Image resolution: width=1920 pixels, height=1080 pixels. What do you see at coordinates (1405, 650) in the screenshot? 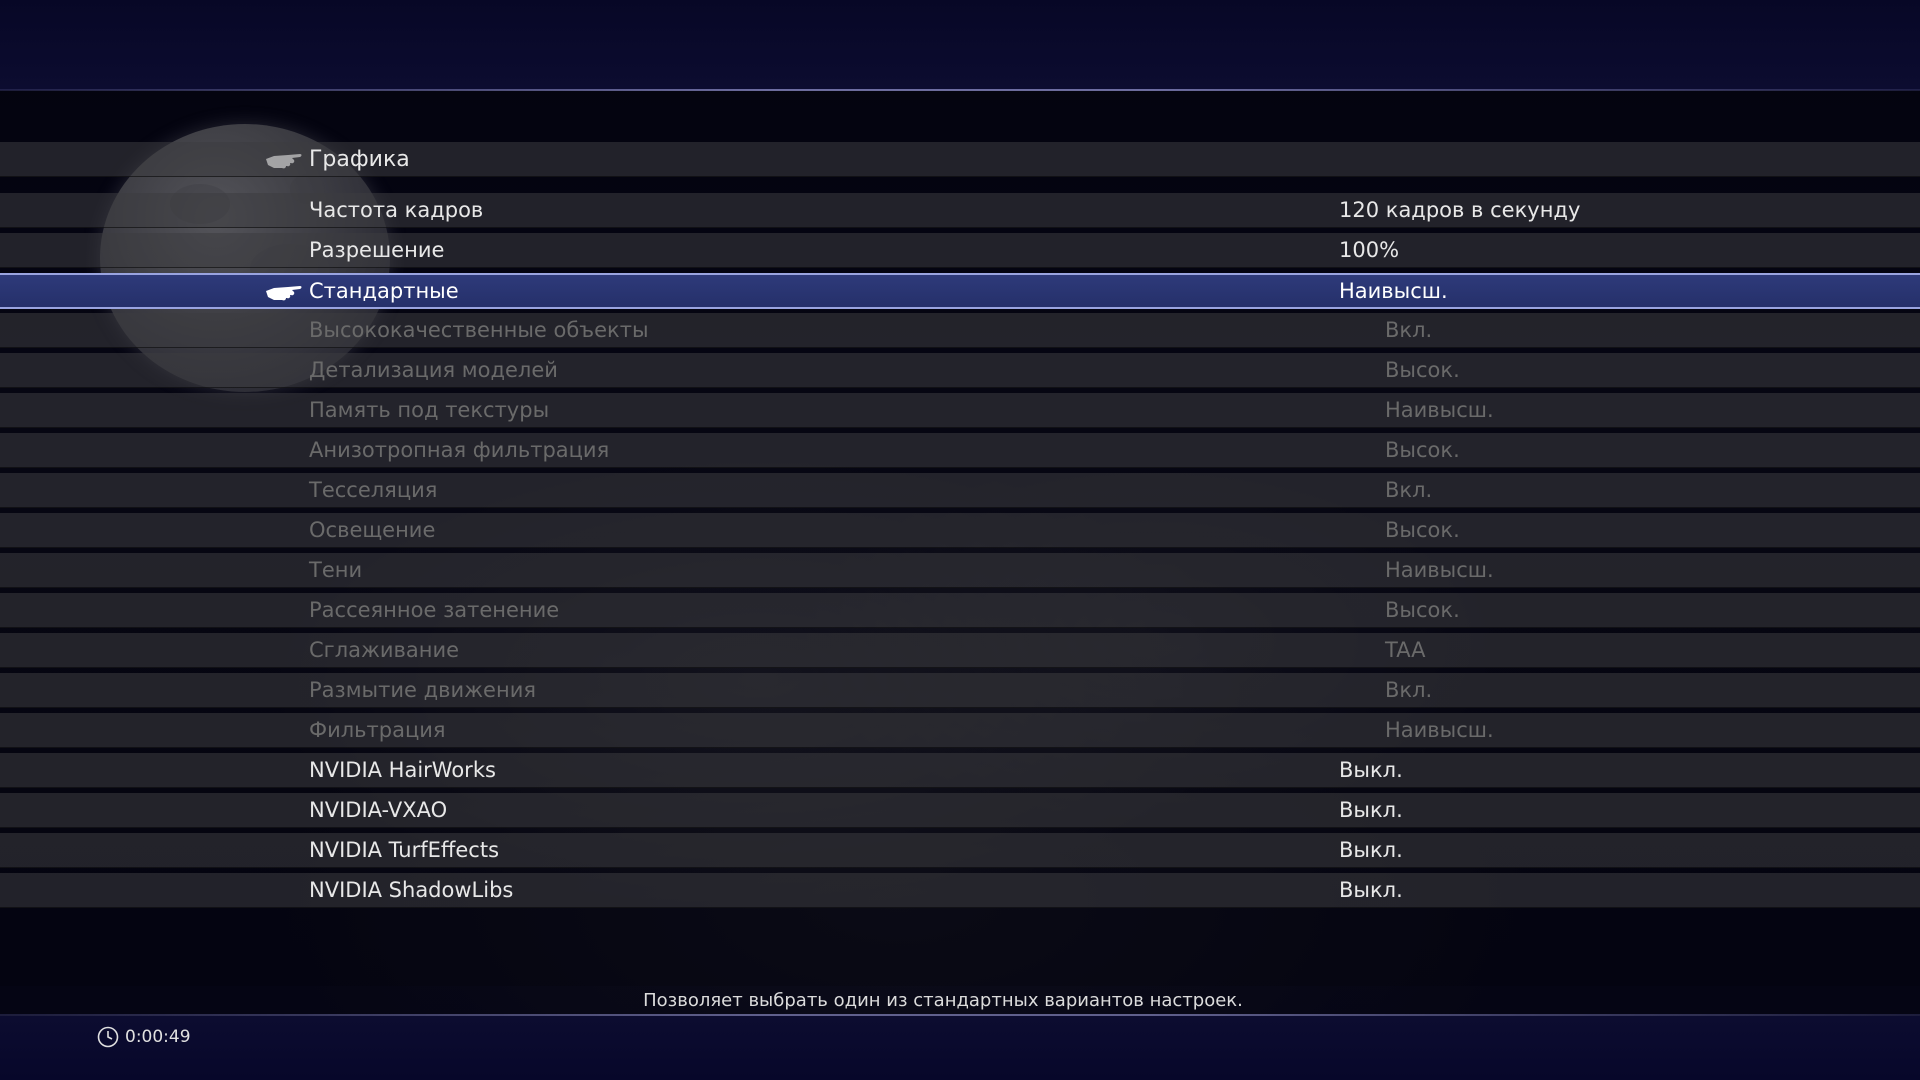
I see `setting-value: TAA` at bounding box center [1405, 650].